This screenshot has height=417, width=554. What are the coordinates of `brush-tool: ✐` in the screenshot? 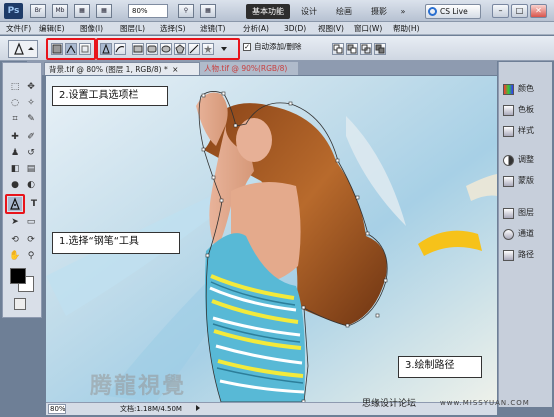 It's located at (31, 137).